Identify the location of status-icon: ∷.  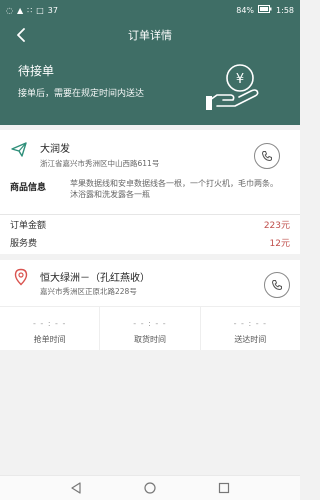
(30, 10).